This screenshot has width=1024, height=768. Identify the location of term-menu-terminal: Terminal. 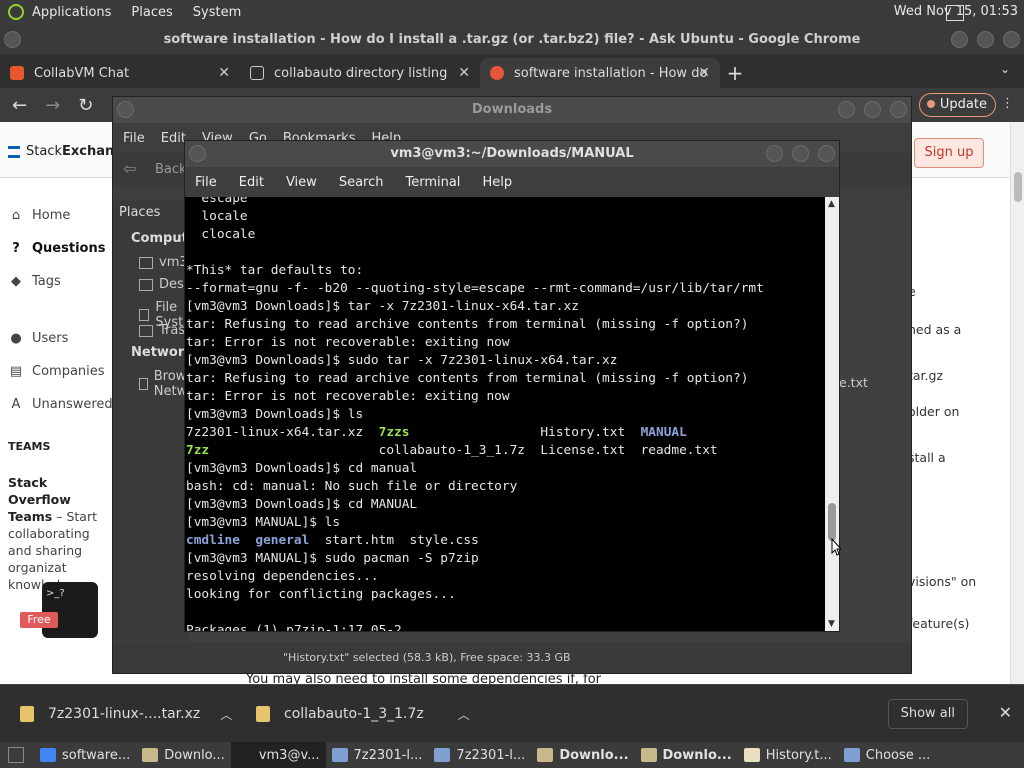
(432, 182).